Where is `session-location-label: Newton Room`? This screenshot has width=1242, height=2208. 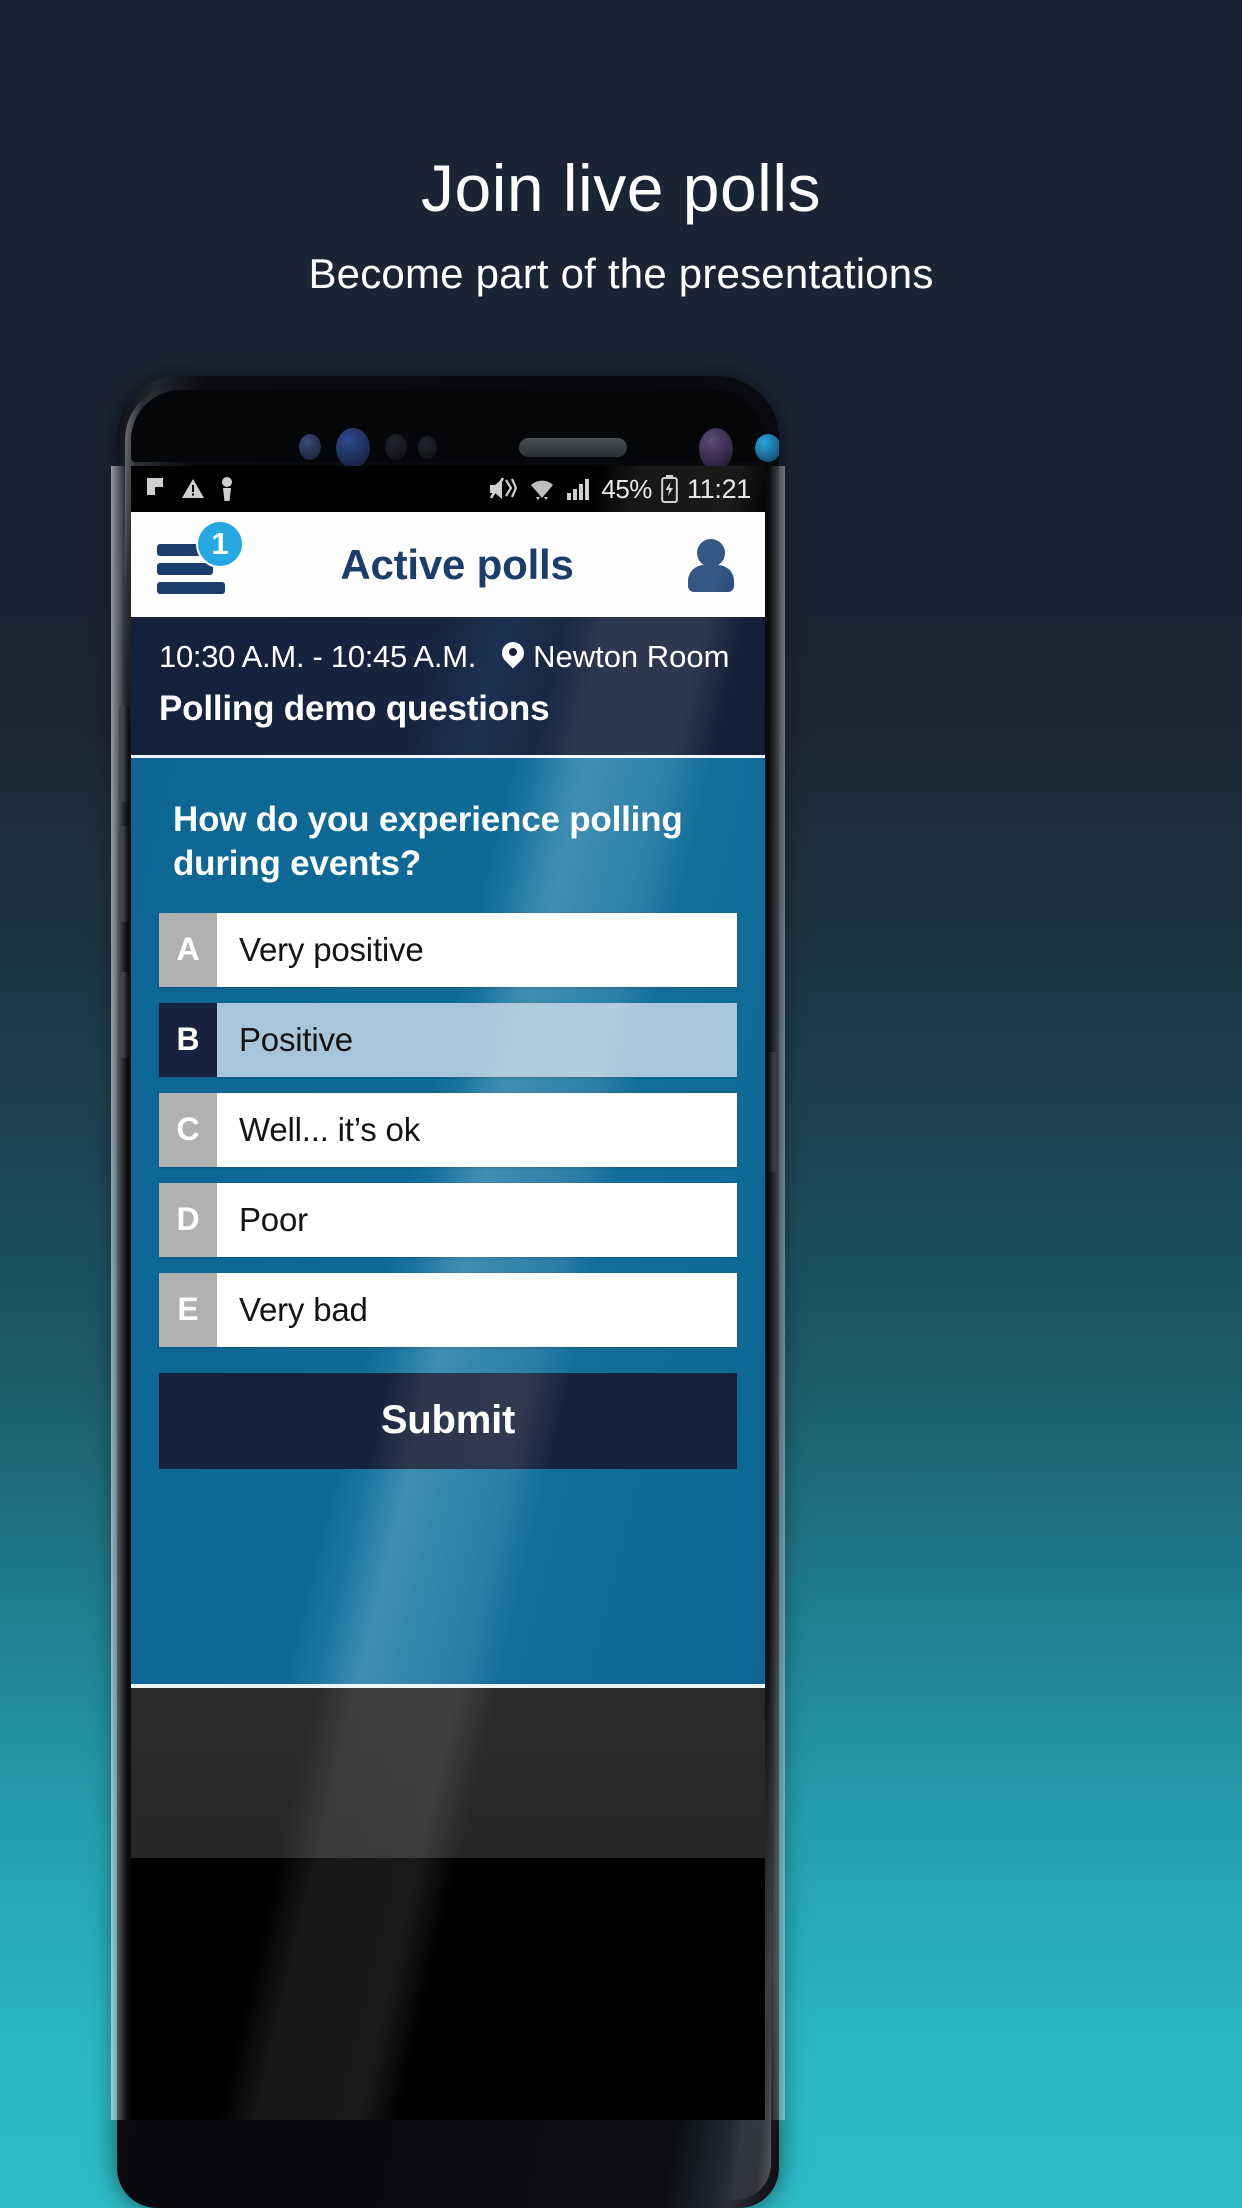 session-location-label: Newton Room is located at coordinates (631, 656).